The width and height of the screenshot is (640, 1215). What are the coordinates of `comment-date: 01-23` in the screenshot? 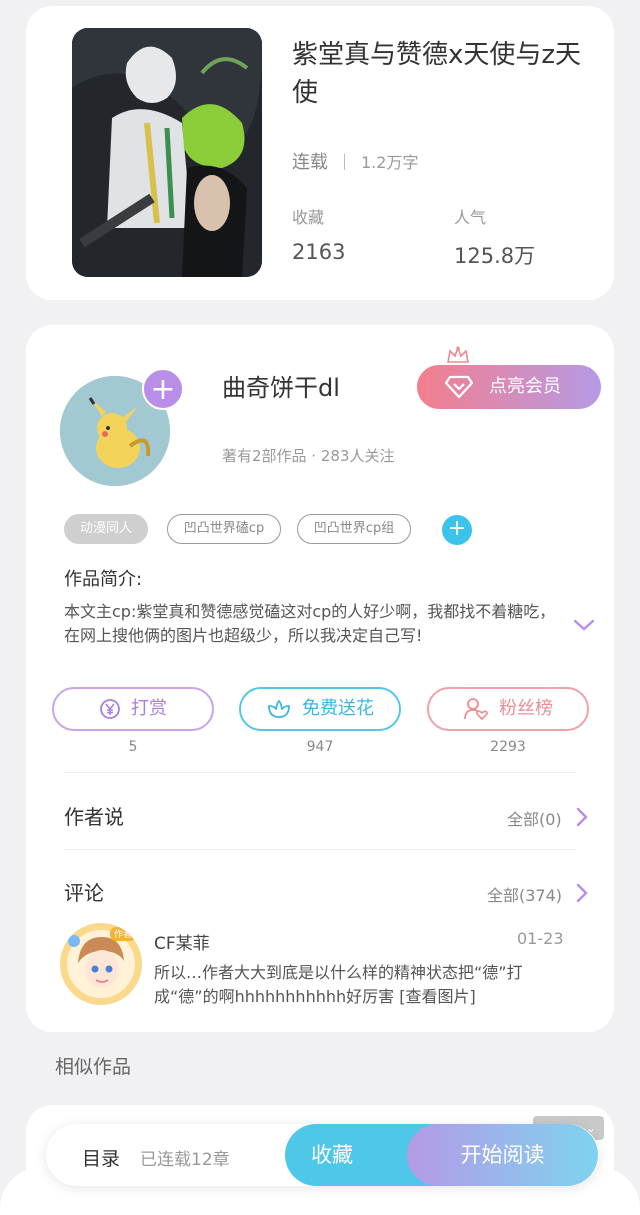 It's located at (540, 938).